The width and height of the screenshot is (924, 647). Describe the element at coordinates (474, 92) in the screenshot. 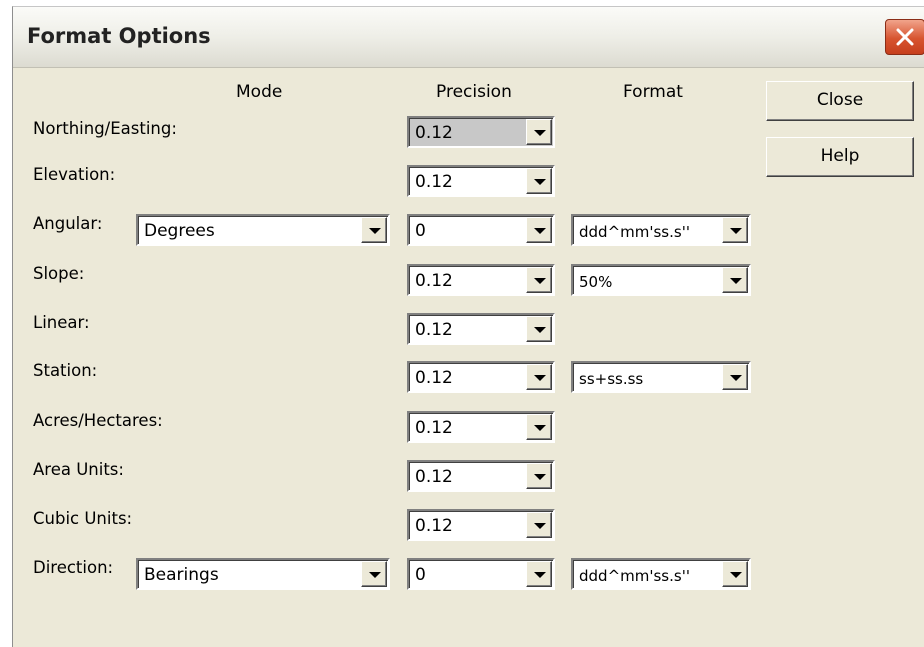

I see `precision-header: Precision` at that location.